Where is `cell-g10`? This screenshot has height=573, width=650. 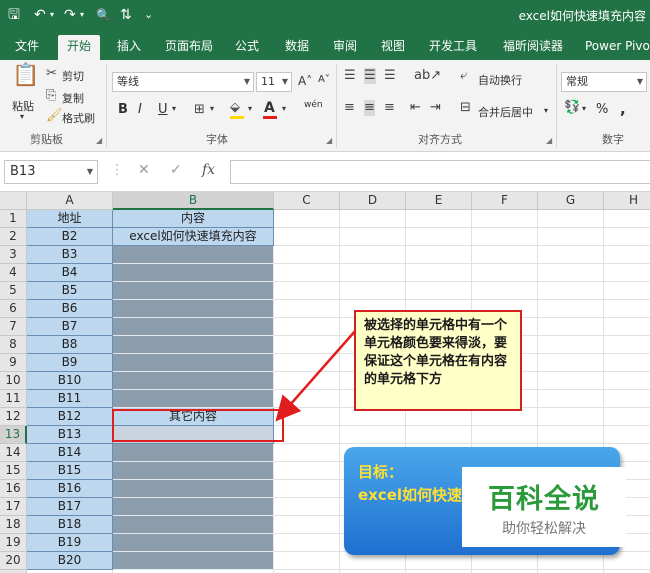 cell-g10 is located at coordinates (571, 381).